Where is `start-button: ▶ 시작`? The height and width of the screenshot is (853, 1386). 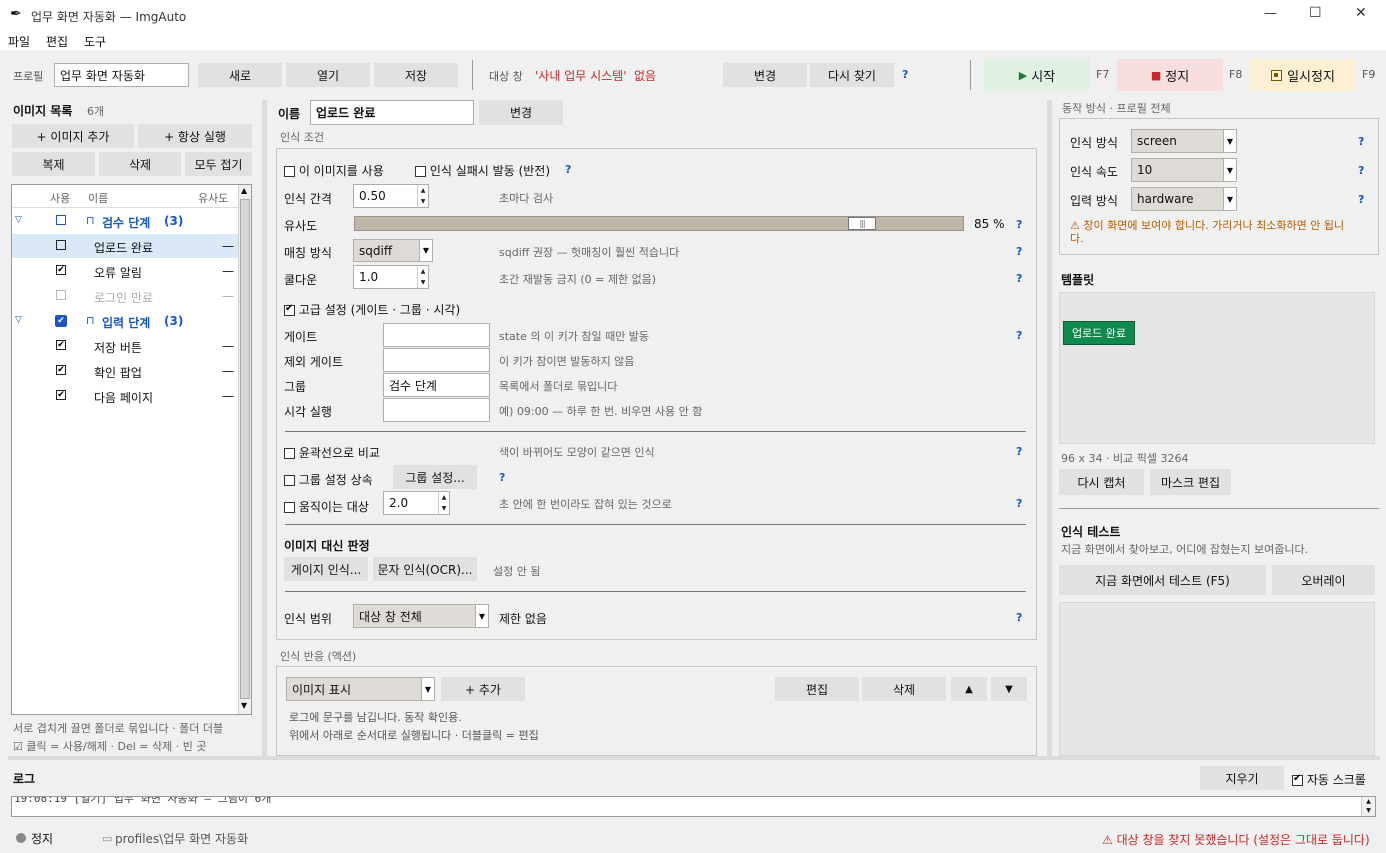
start-button: ▶ 시작 is located at coordinates (1037, 75).